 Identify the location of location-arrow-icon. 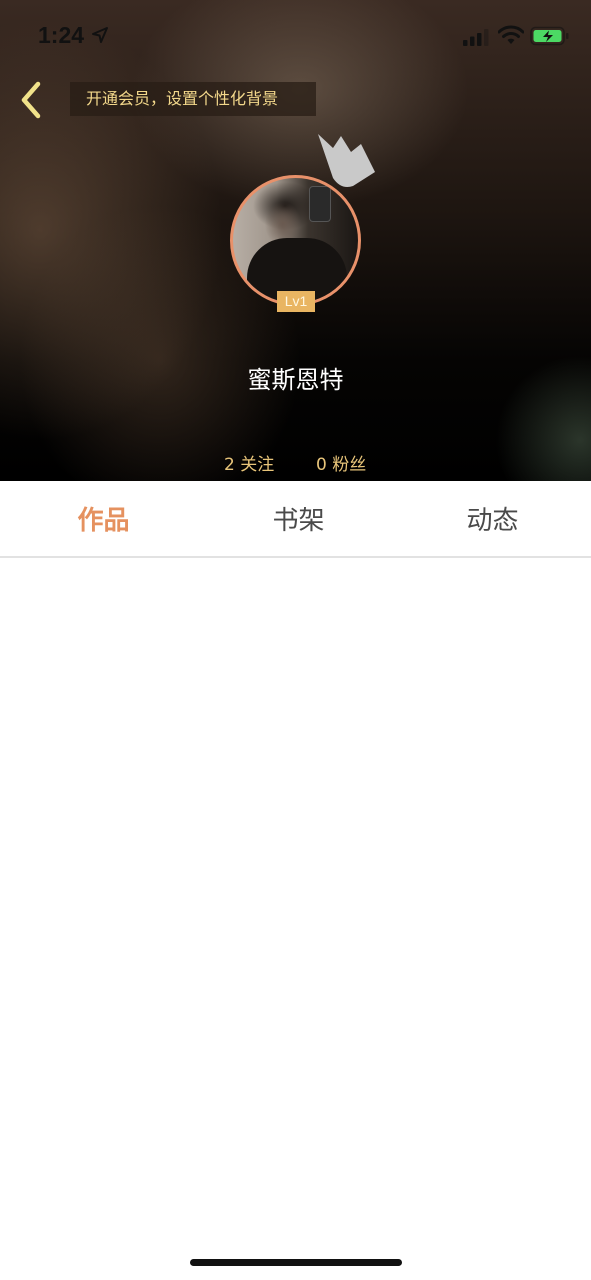
(100, 35).